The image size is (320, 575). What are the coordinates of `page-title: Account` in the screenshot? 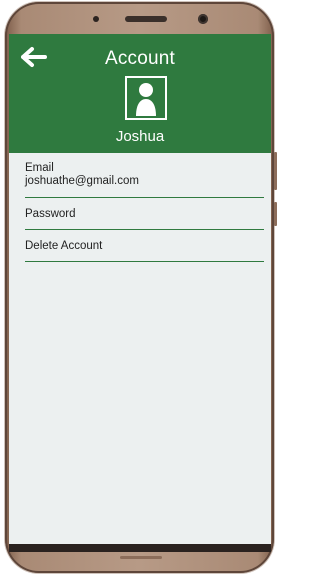 It's located at (140, 58).